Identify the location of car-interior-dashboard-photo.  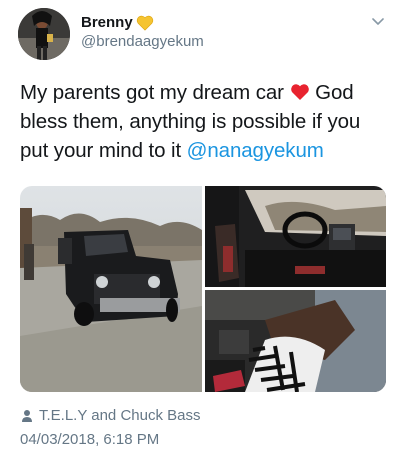
(295, 236).